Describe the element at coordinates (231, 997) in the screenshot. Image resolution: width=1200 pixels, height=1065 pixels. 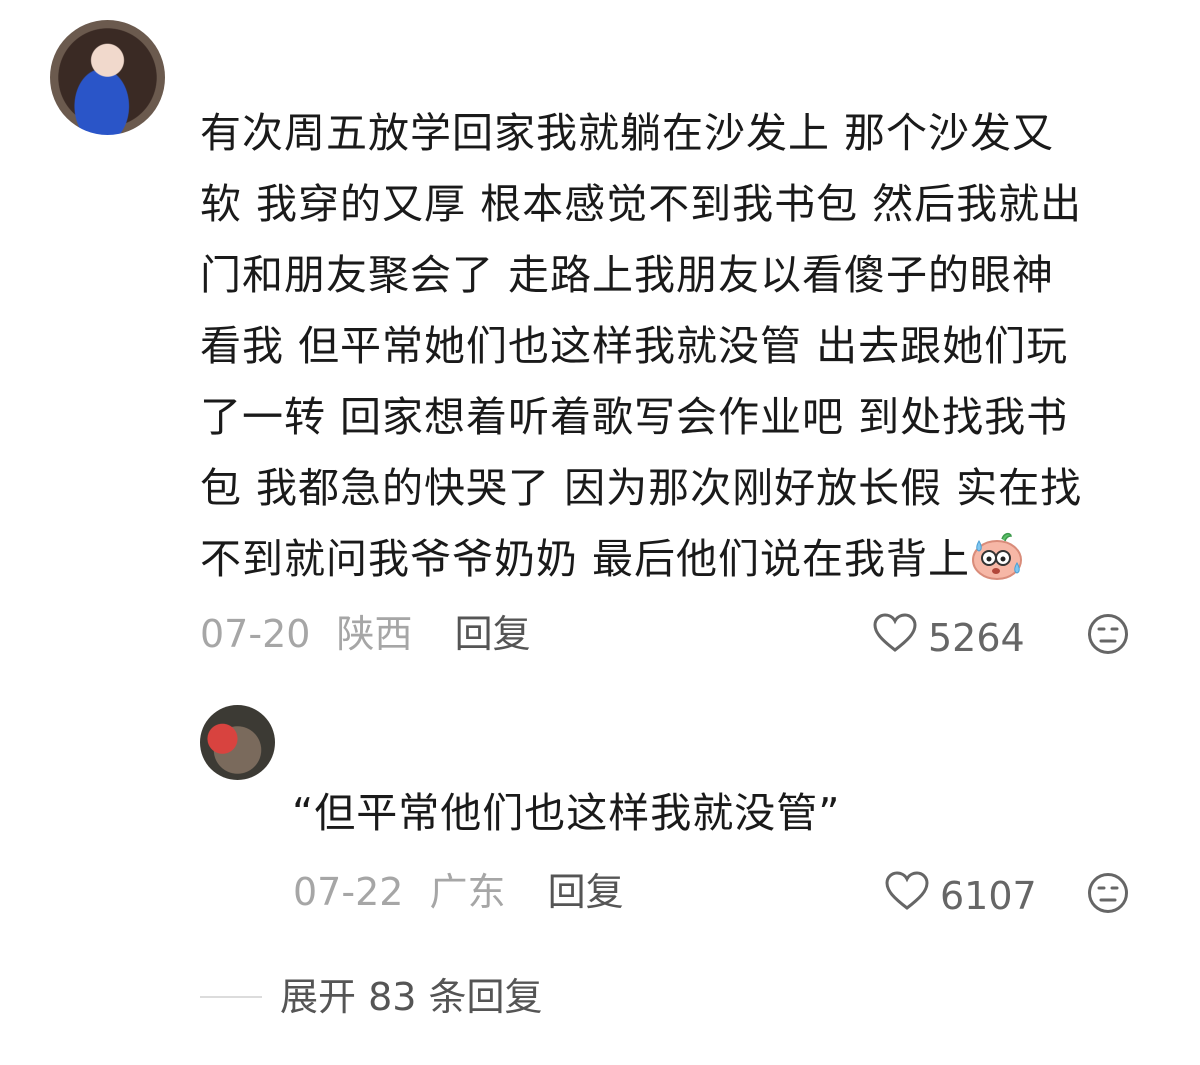
I see `divider` at that location.